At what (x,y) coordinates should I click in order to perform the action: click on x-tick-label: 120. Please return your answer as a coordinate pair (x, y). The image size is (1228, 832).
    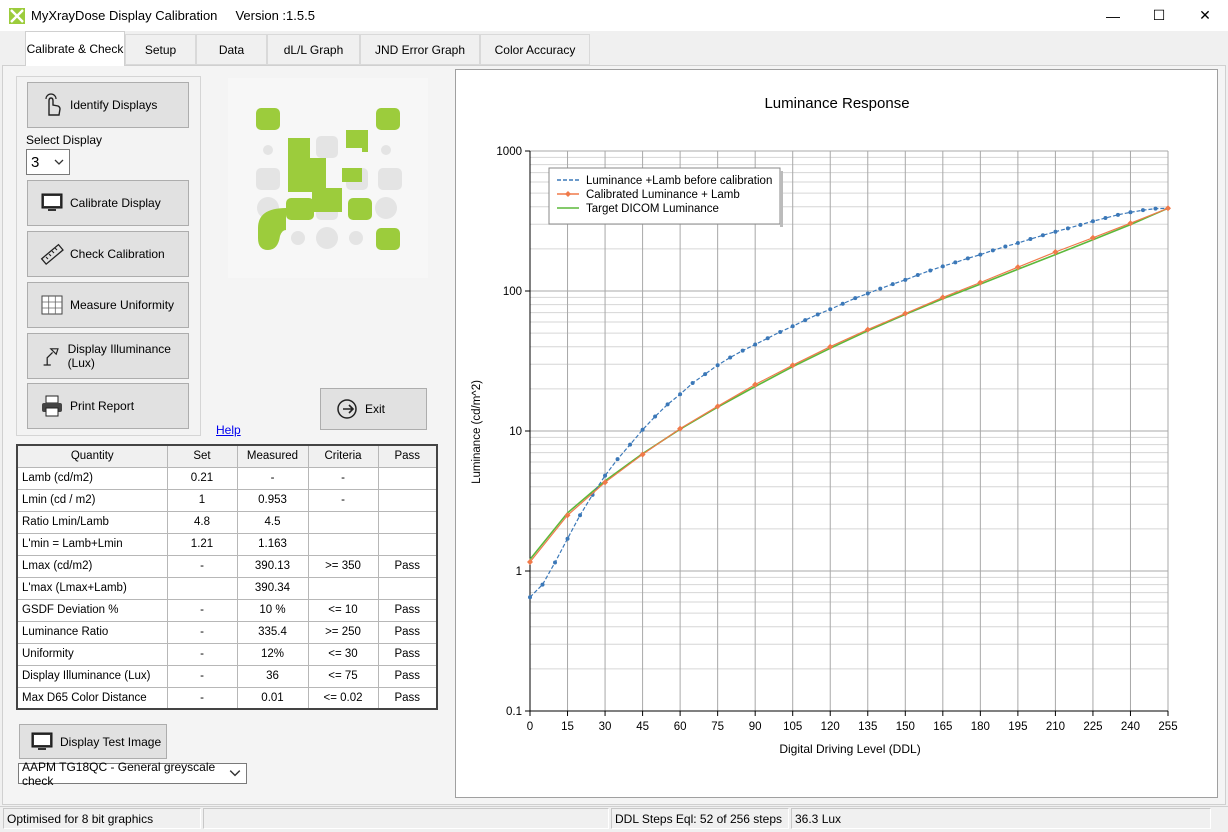
    Looking at the image, I should click on (830, 727).